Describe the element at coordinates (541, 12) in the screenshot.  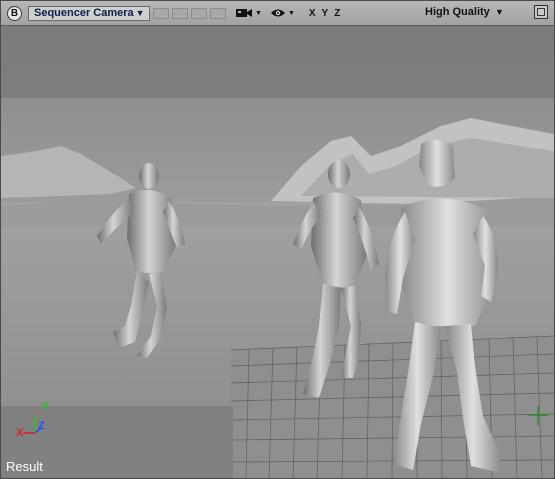
I see `maximize-icon` at that location.